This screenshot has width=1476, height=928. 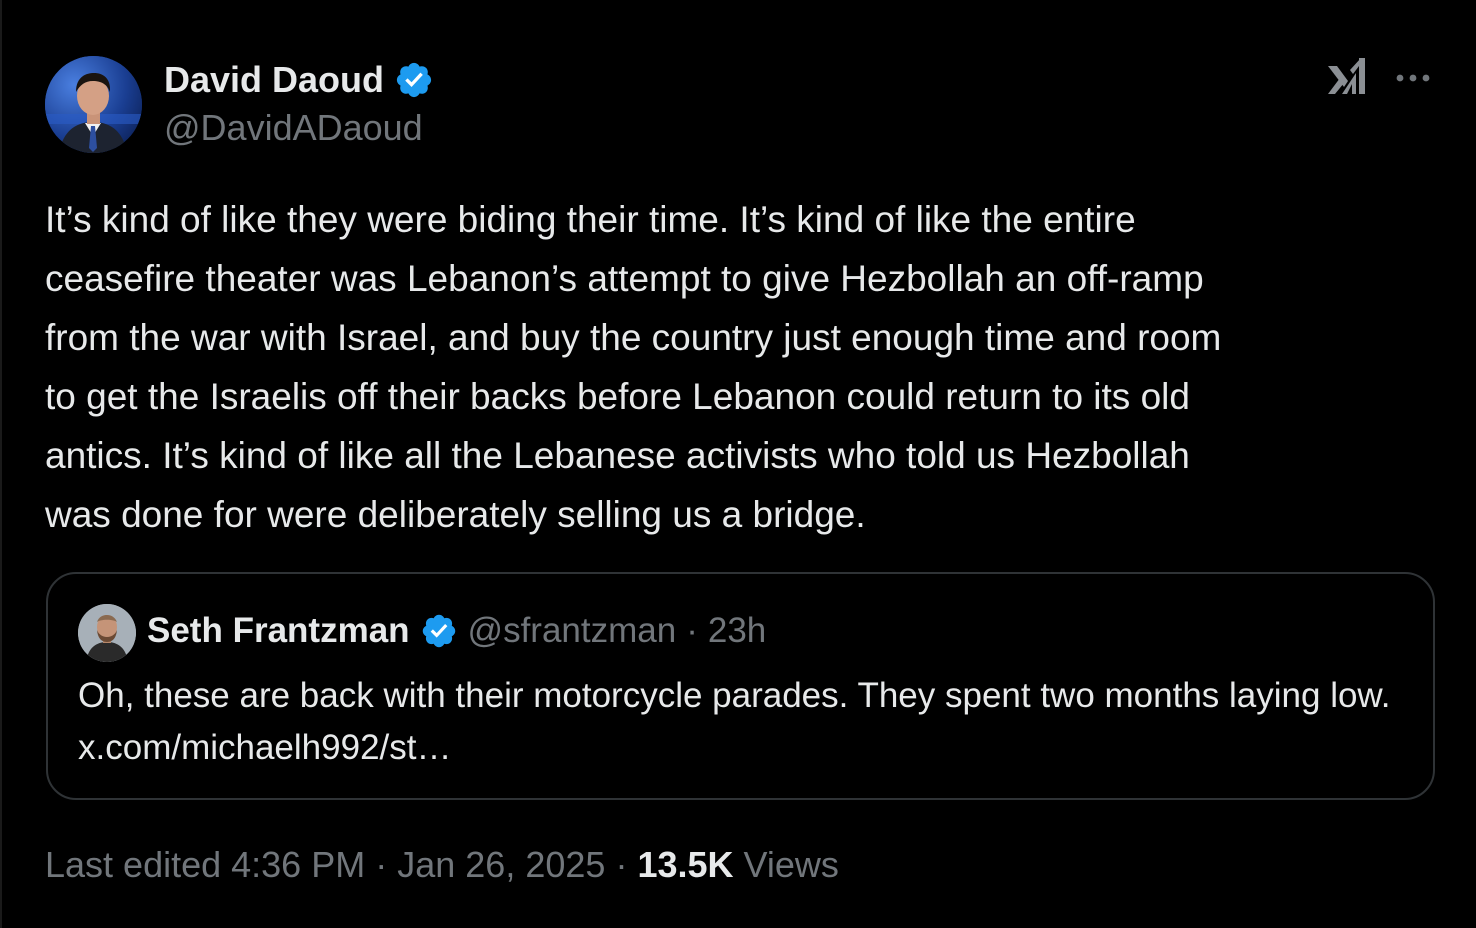 What do you see at coordinates (737, 631) in the screenshot?
I see `quoted-timestamp: 23h` at bounding box center [737, 631].